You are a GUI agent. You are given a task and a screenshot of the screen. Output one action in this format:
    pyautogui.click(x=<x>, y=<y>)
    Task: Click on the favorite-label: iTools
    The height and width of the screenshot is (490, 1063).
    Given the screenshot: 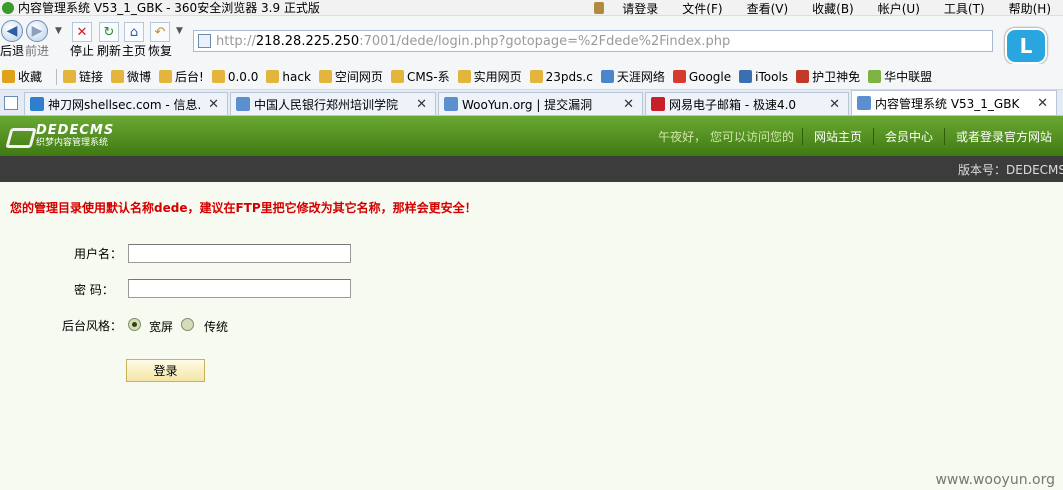 What is the action you would take?
    pyautogui.click(x=772, y=76)
    